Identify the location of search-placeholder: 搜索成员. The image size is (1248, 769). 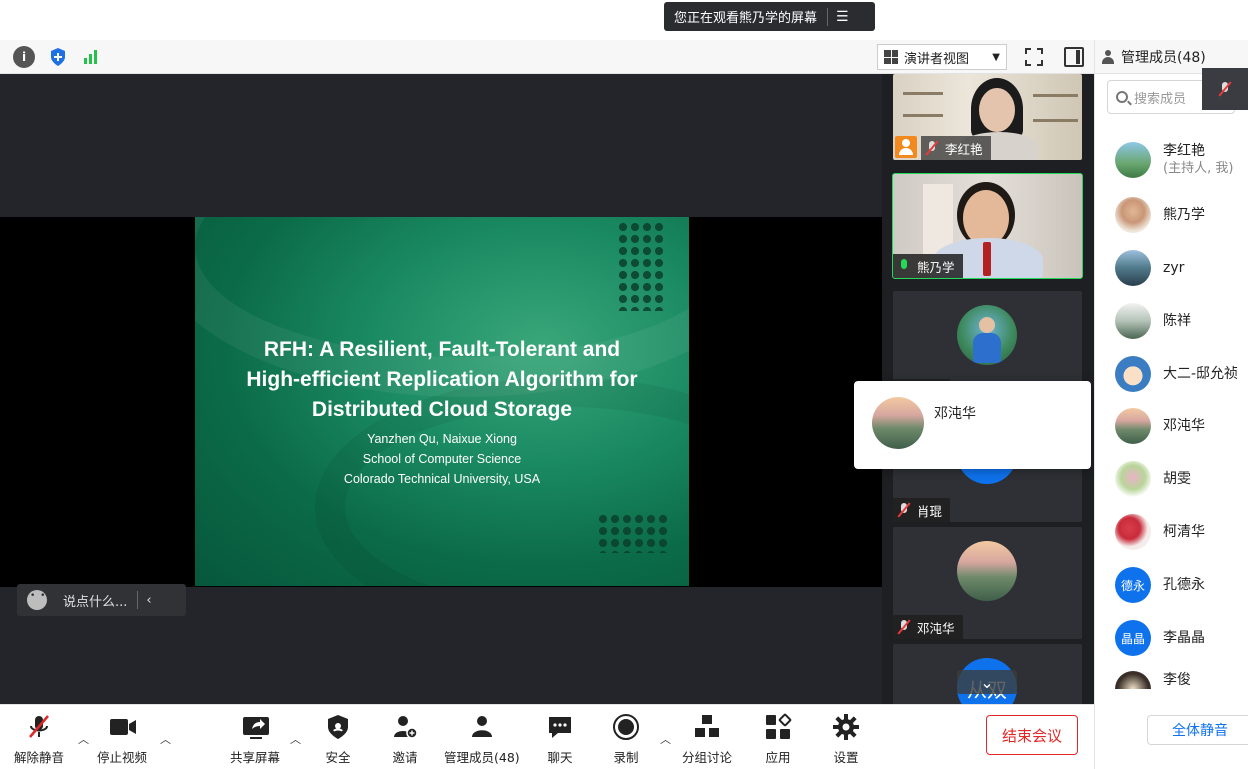
(1160, 99).